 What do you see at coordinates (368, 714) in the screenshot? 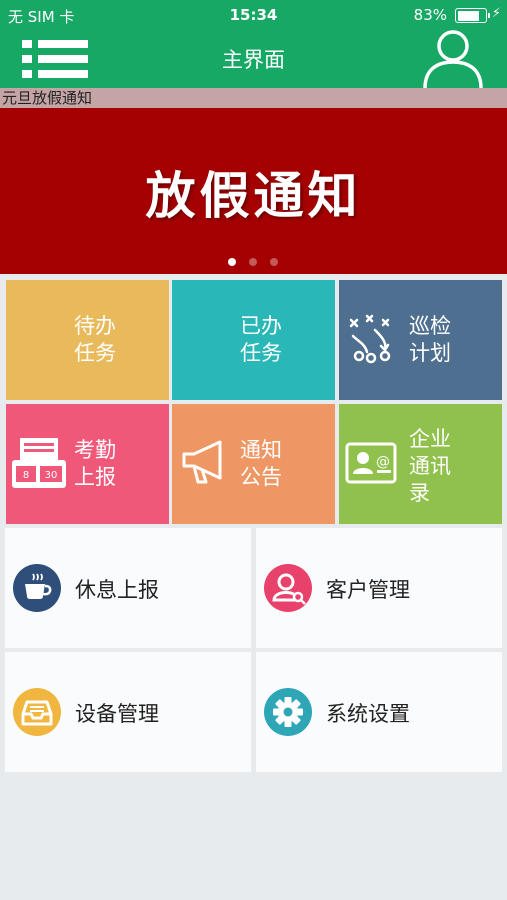
I see `card-label: 系统设置` at bounding box center [368, 714].